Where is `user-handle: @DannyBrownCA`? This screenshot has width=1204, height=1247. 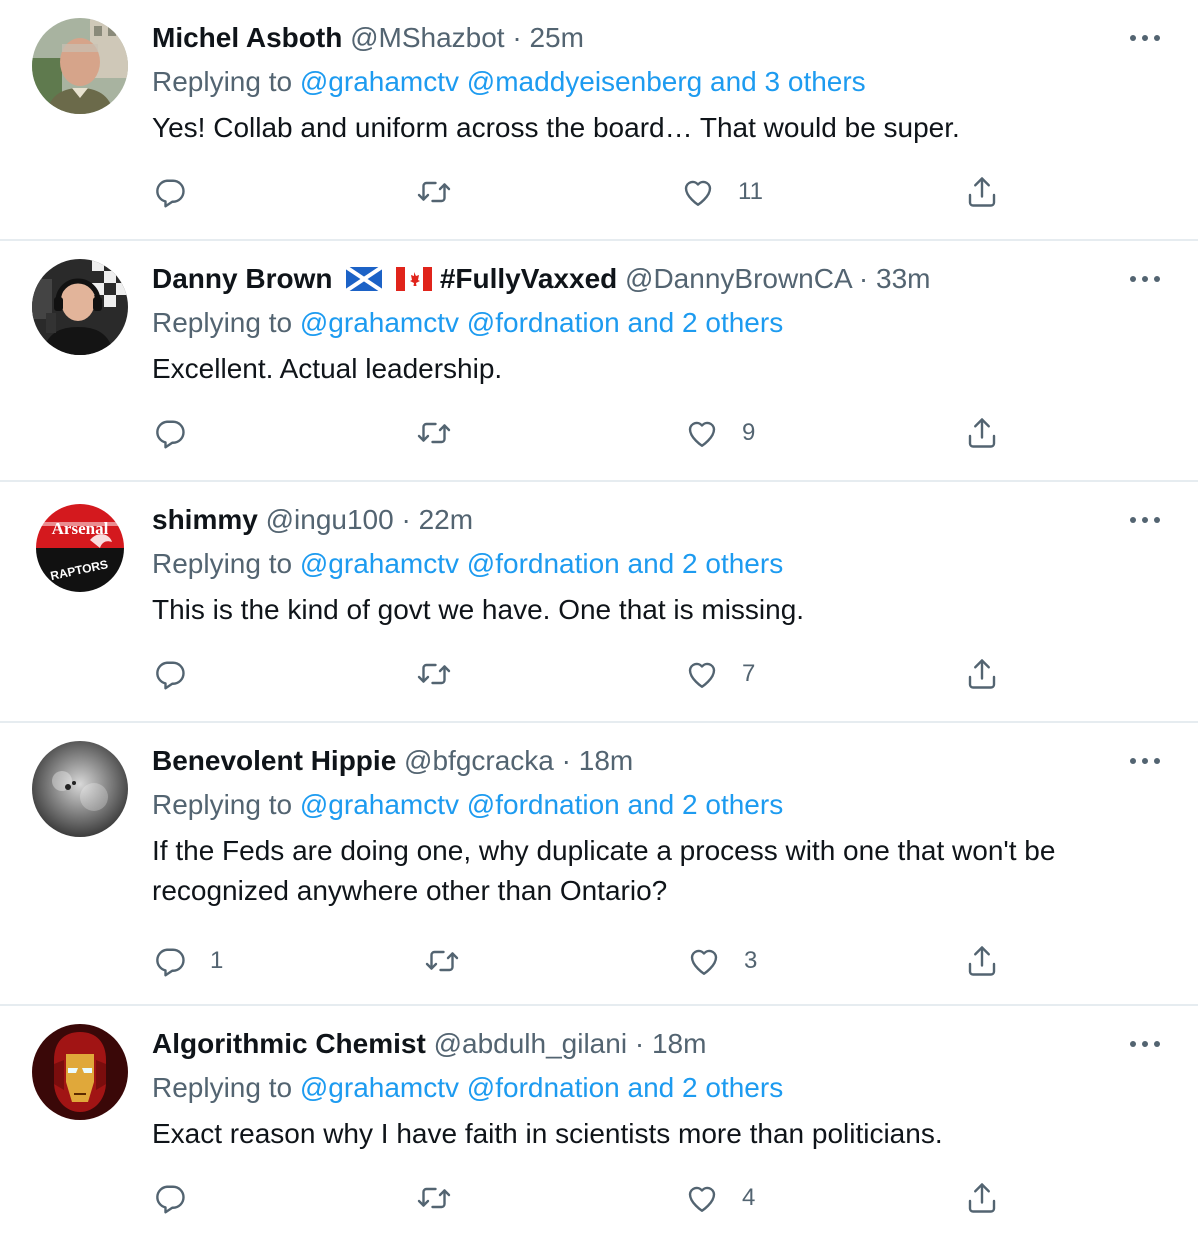 user-handle: @DannyBrownCA is located at coordinates (738, 278).